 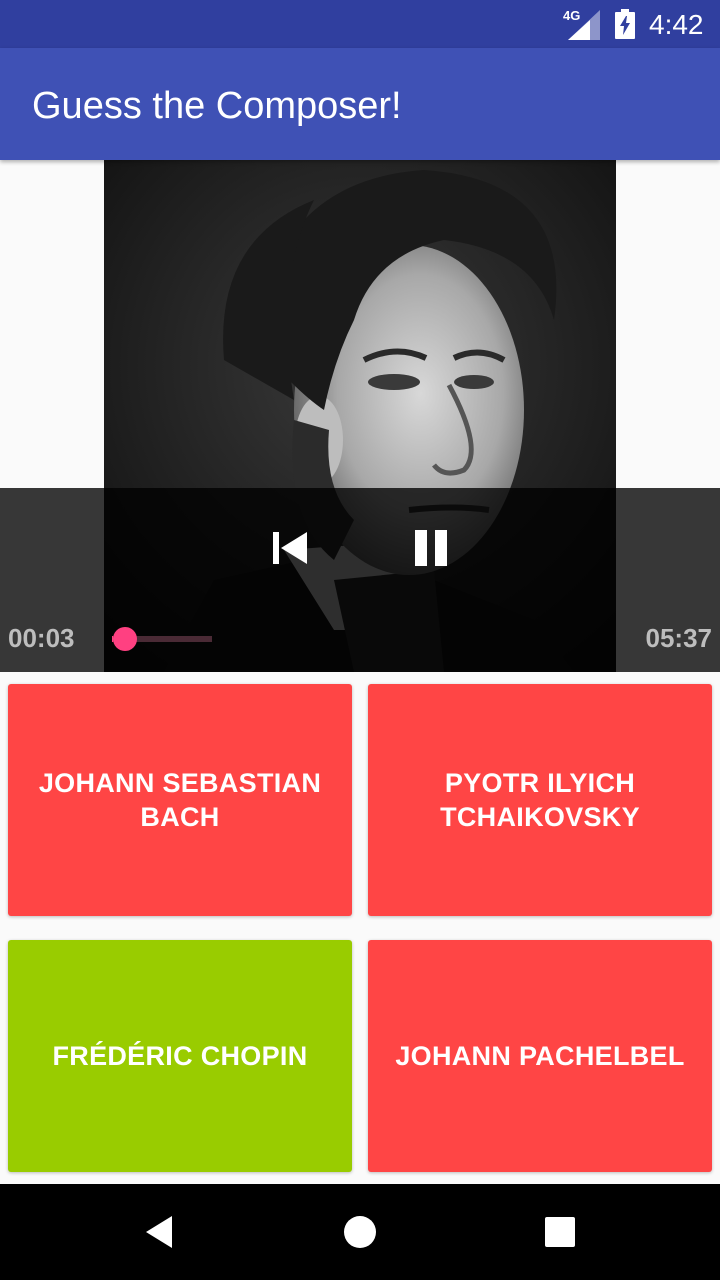 What do you see at coordinates (360, 24) in the screenshot?
I see `status-bar: 4G 4:42` at bounding box center [360, 24].